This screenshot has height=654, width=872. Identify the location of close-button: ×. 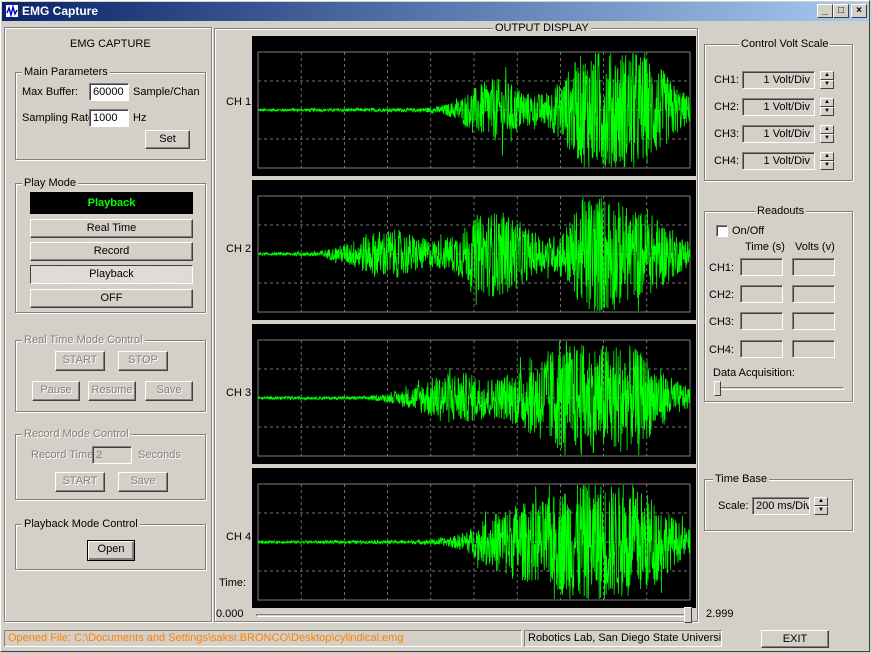
(859, 11).